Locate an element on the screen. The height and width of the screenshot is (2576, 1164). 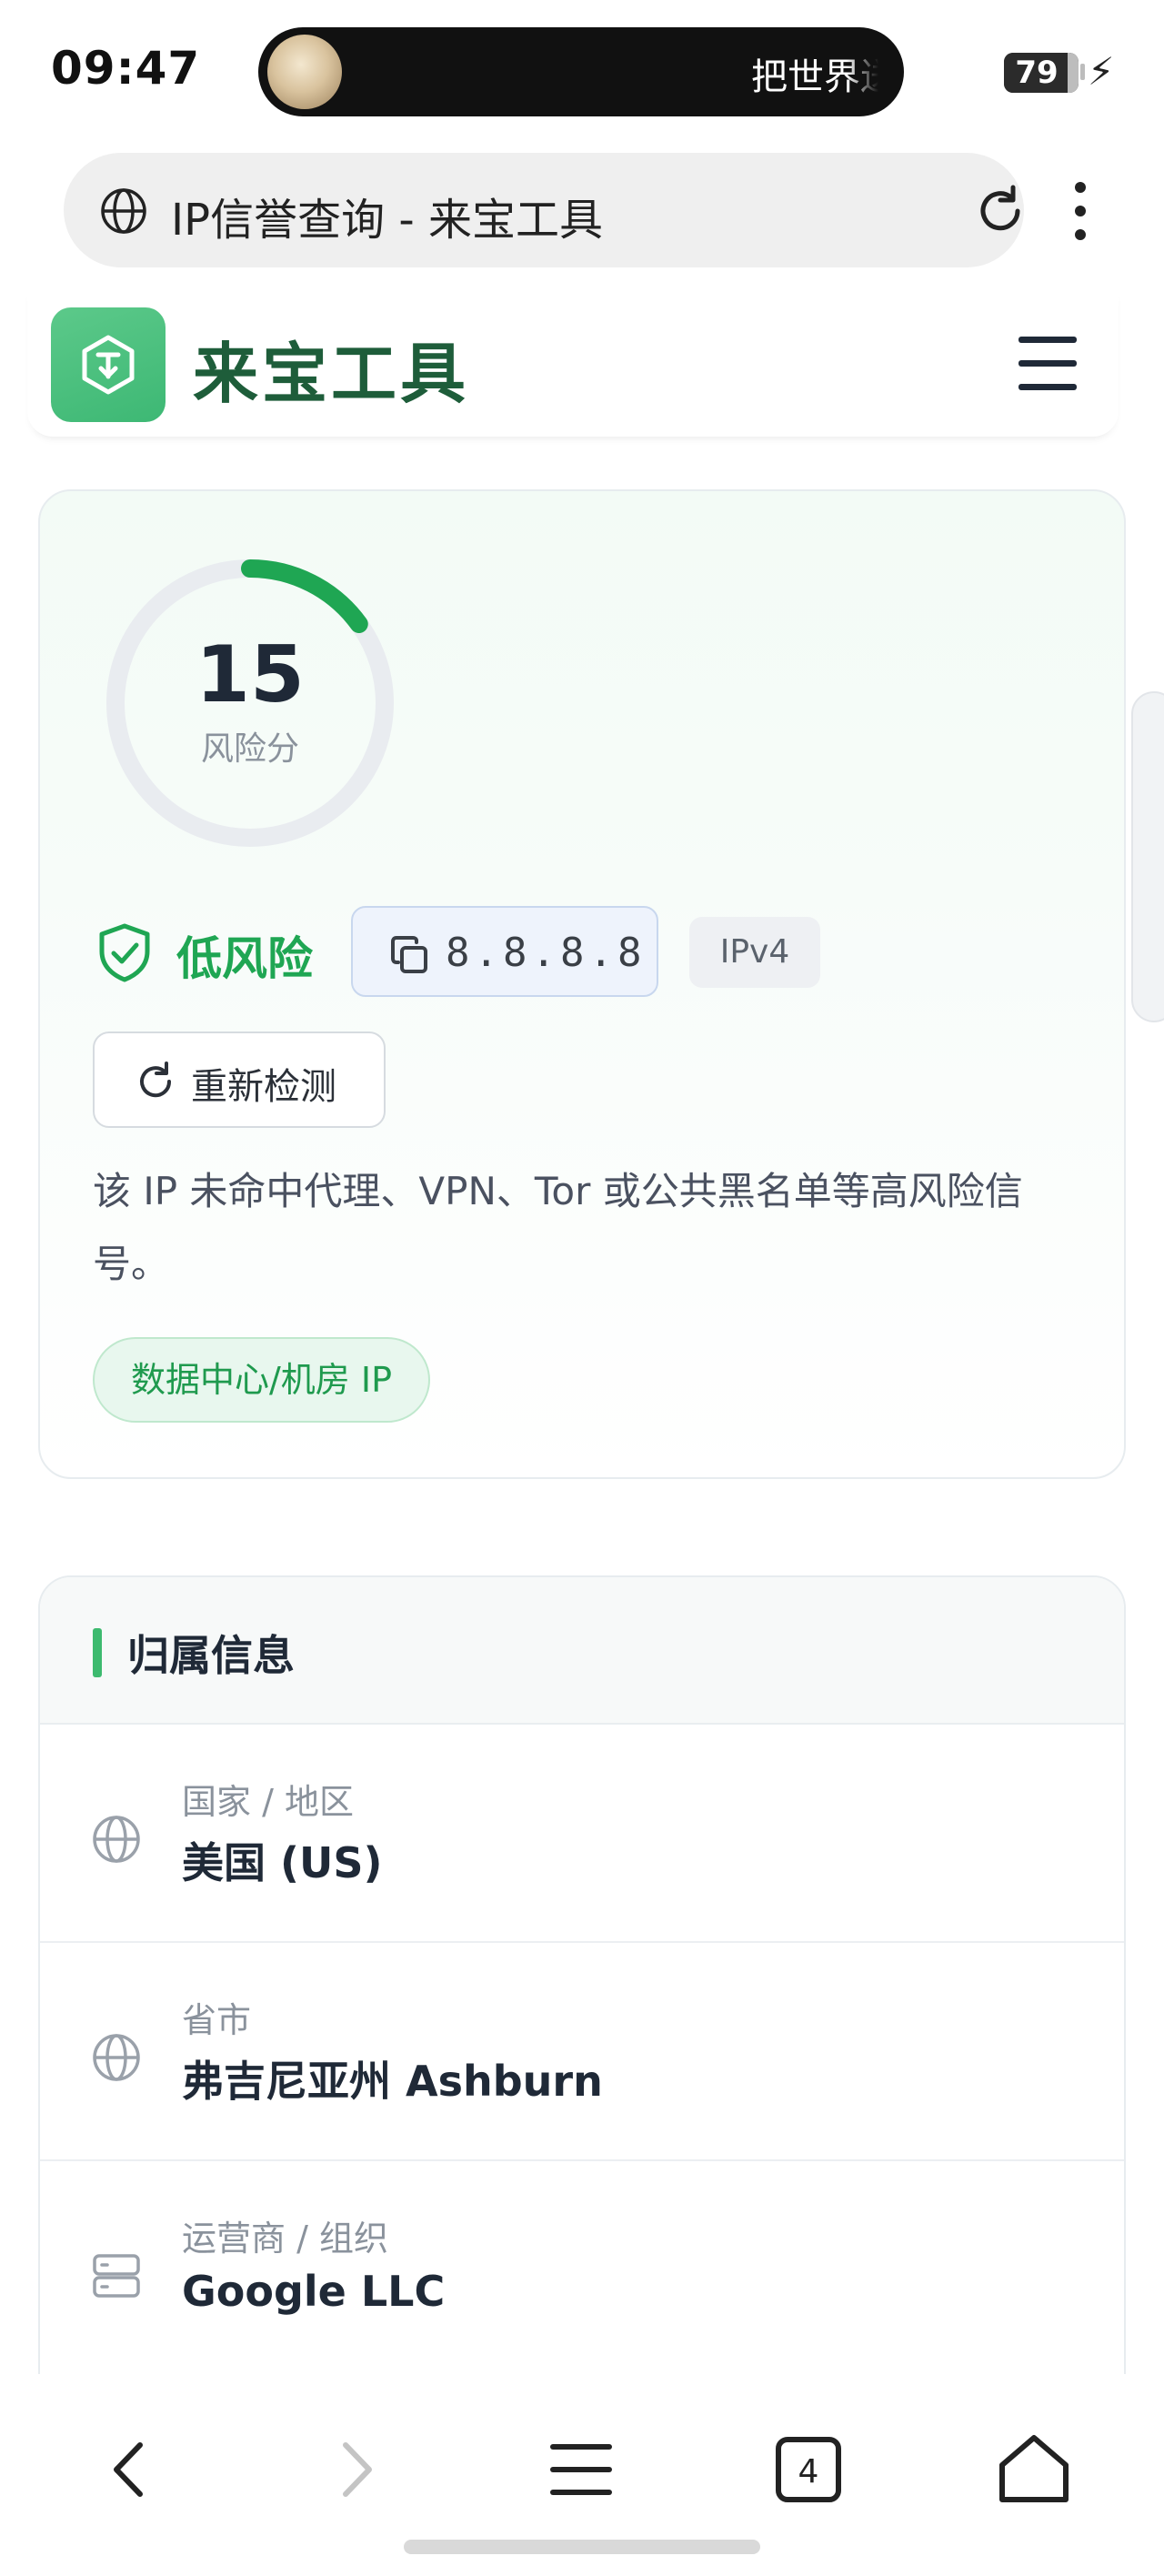
copy-ip-button: 8.8.8.8 is located at coordinates (505, 951).